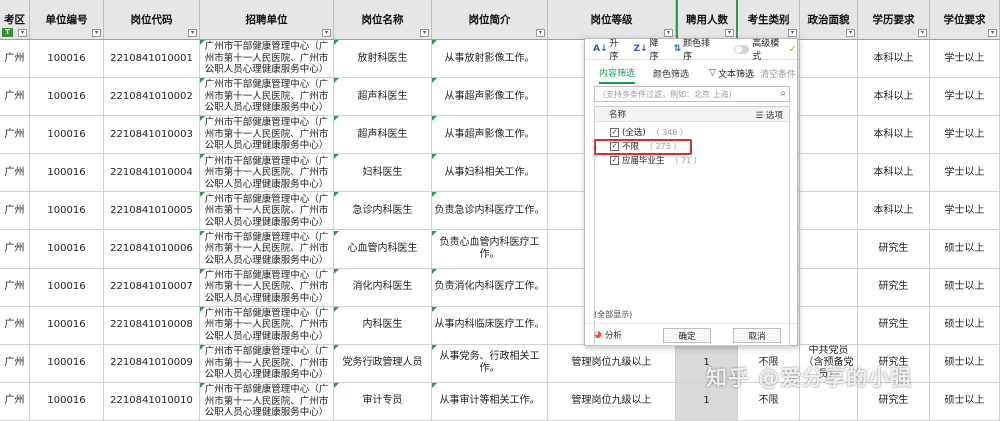  Describe the element at coordinates (383, 59) in the screenshot. I see `cell-name: 放射科医生` at that location.